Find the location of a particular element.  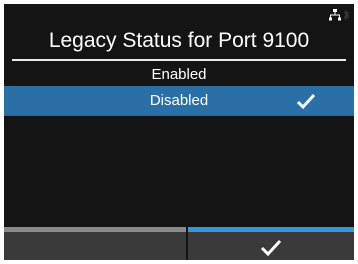

option-label: Disabled is located at coordinates (179, 100).